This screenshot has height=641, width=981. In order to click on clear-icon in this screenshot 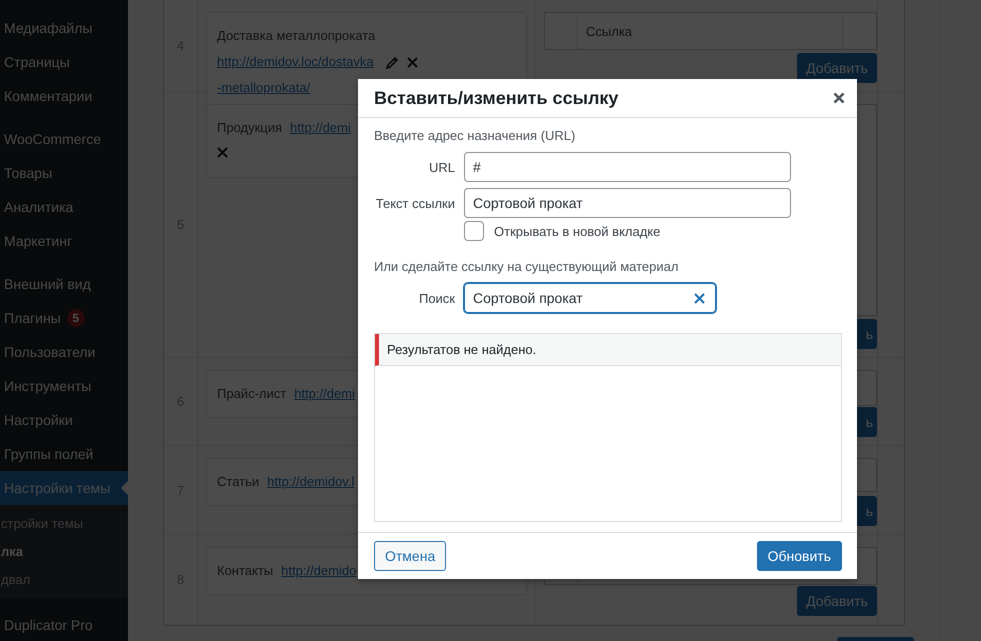, I will do `click(699, 298)`.